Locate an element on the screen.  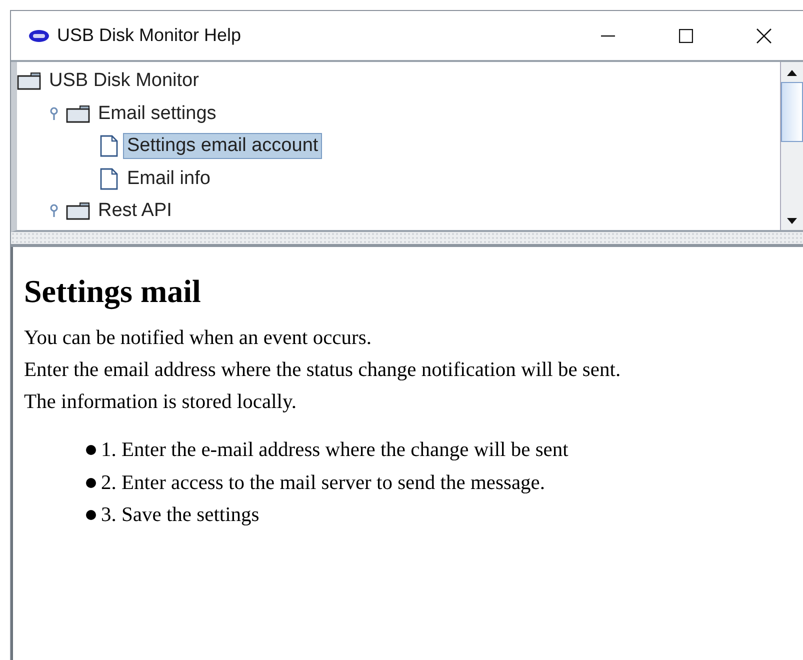
maximize-icon is located at coordinates (686, 35).